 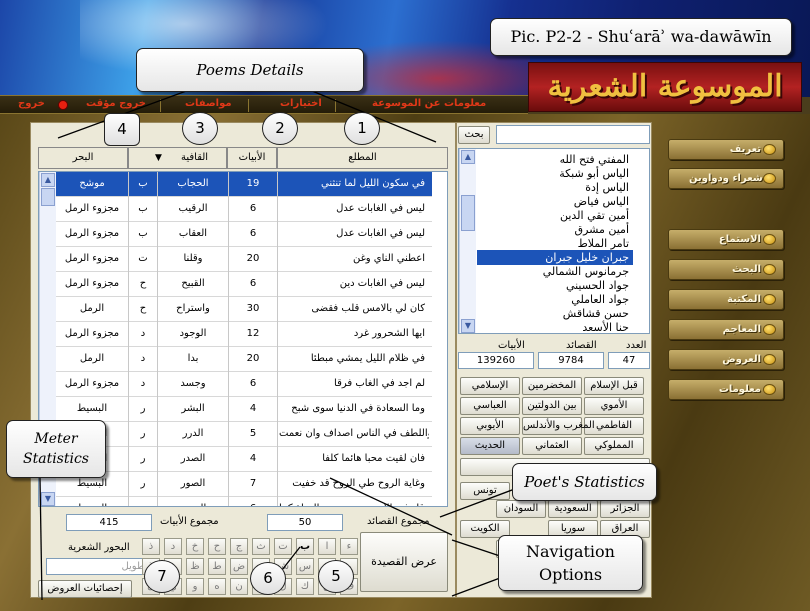 I want to click on header-rhyme: ▼ القافية, so click(x=177, y=158).